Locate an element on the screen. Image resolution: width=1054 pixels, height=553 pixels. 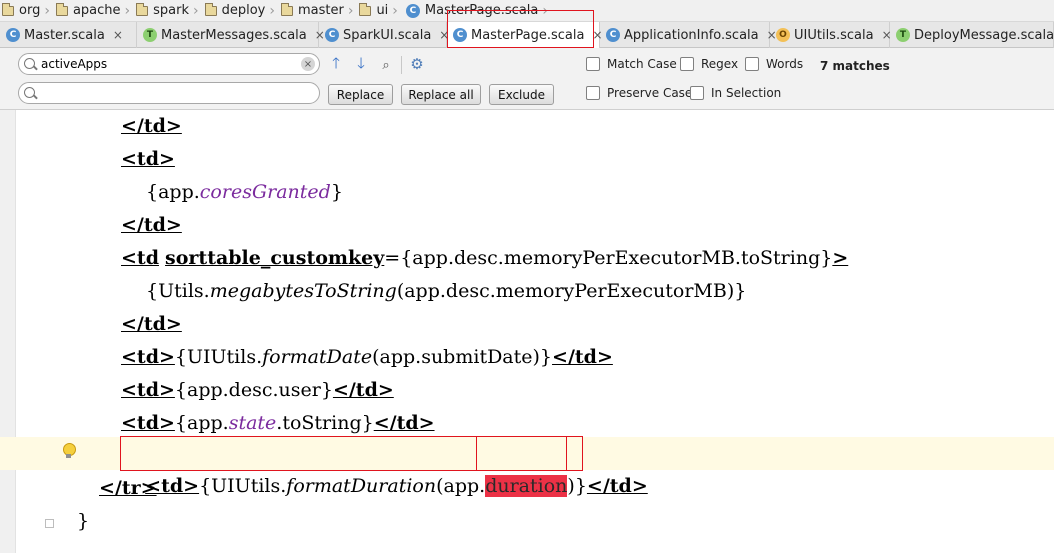
arrow-down-icon: 🡓 is located at coordinates (361, 64).